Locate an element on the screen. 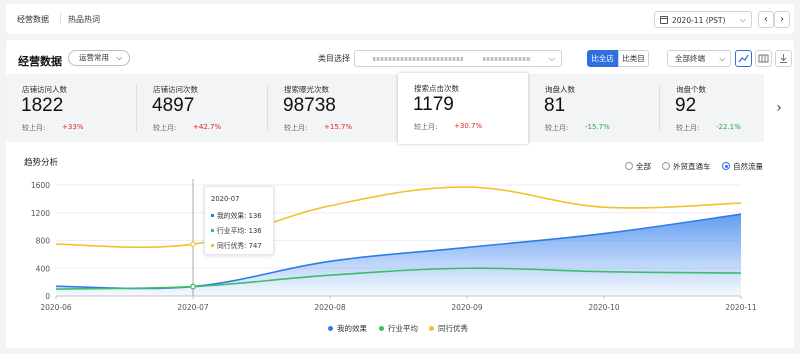  kpi-card: 店铺访问次数 4897 较上月: +42.7% is located at coordinates (202, 108).